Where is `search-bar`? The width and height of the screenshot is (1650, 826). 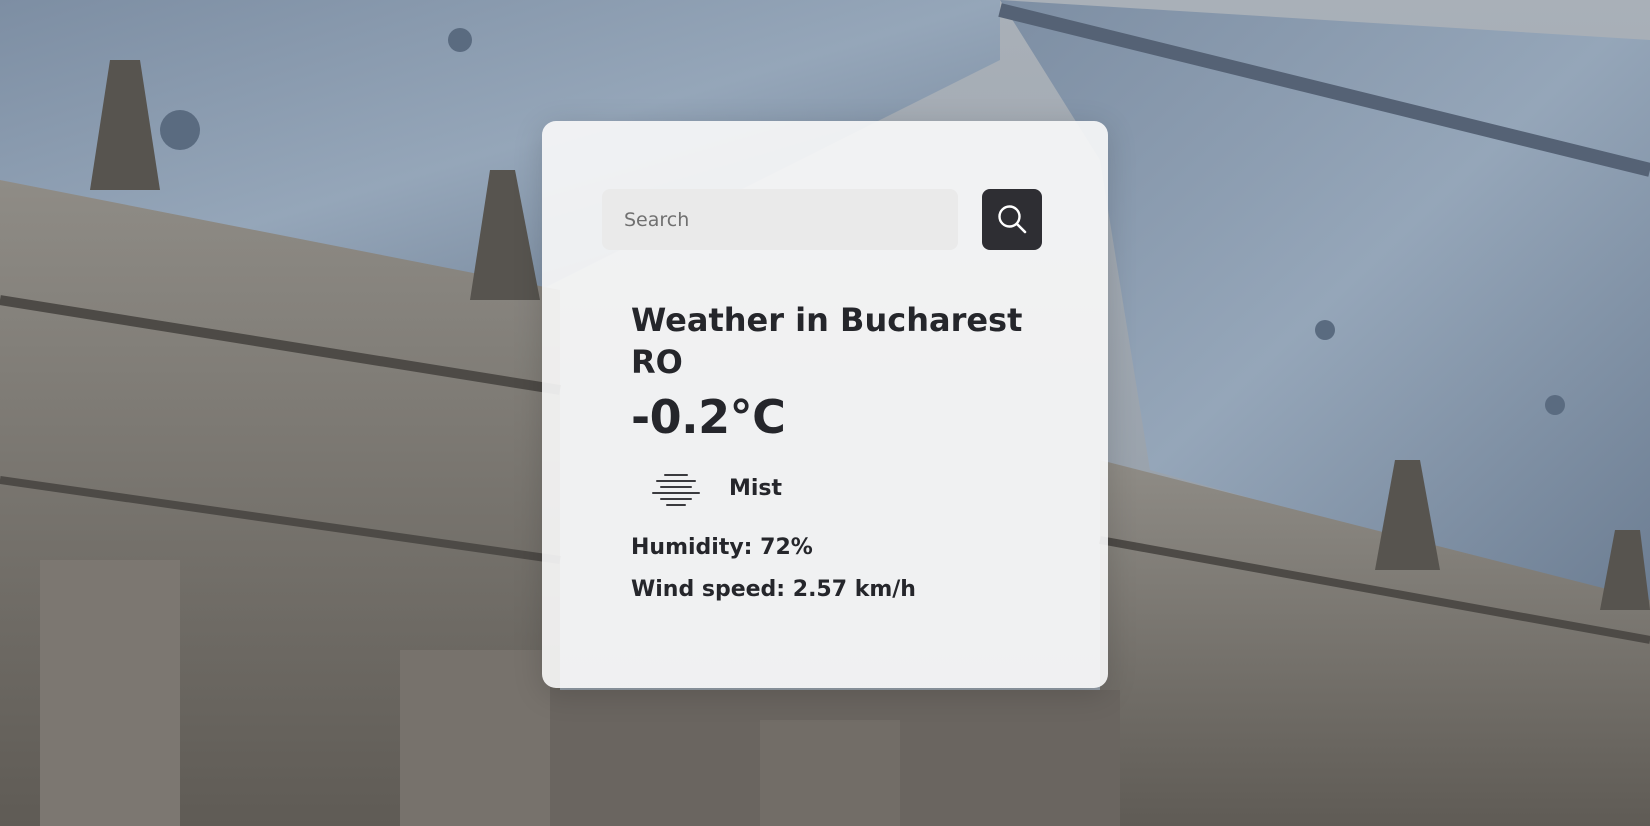 search-bar is located at coordinates (822, 219).